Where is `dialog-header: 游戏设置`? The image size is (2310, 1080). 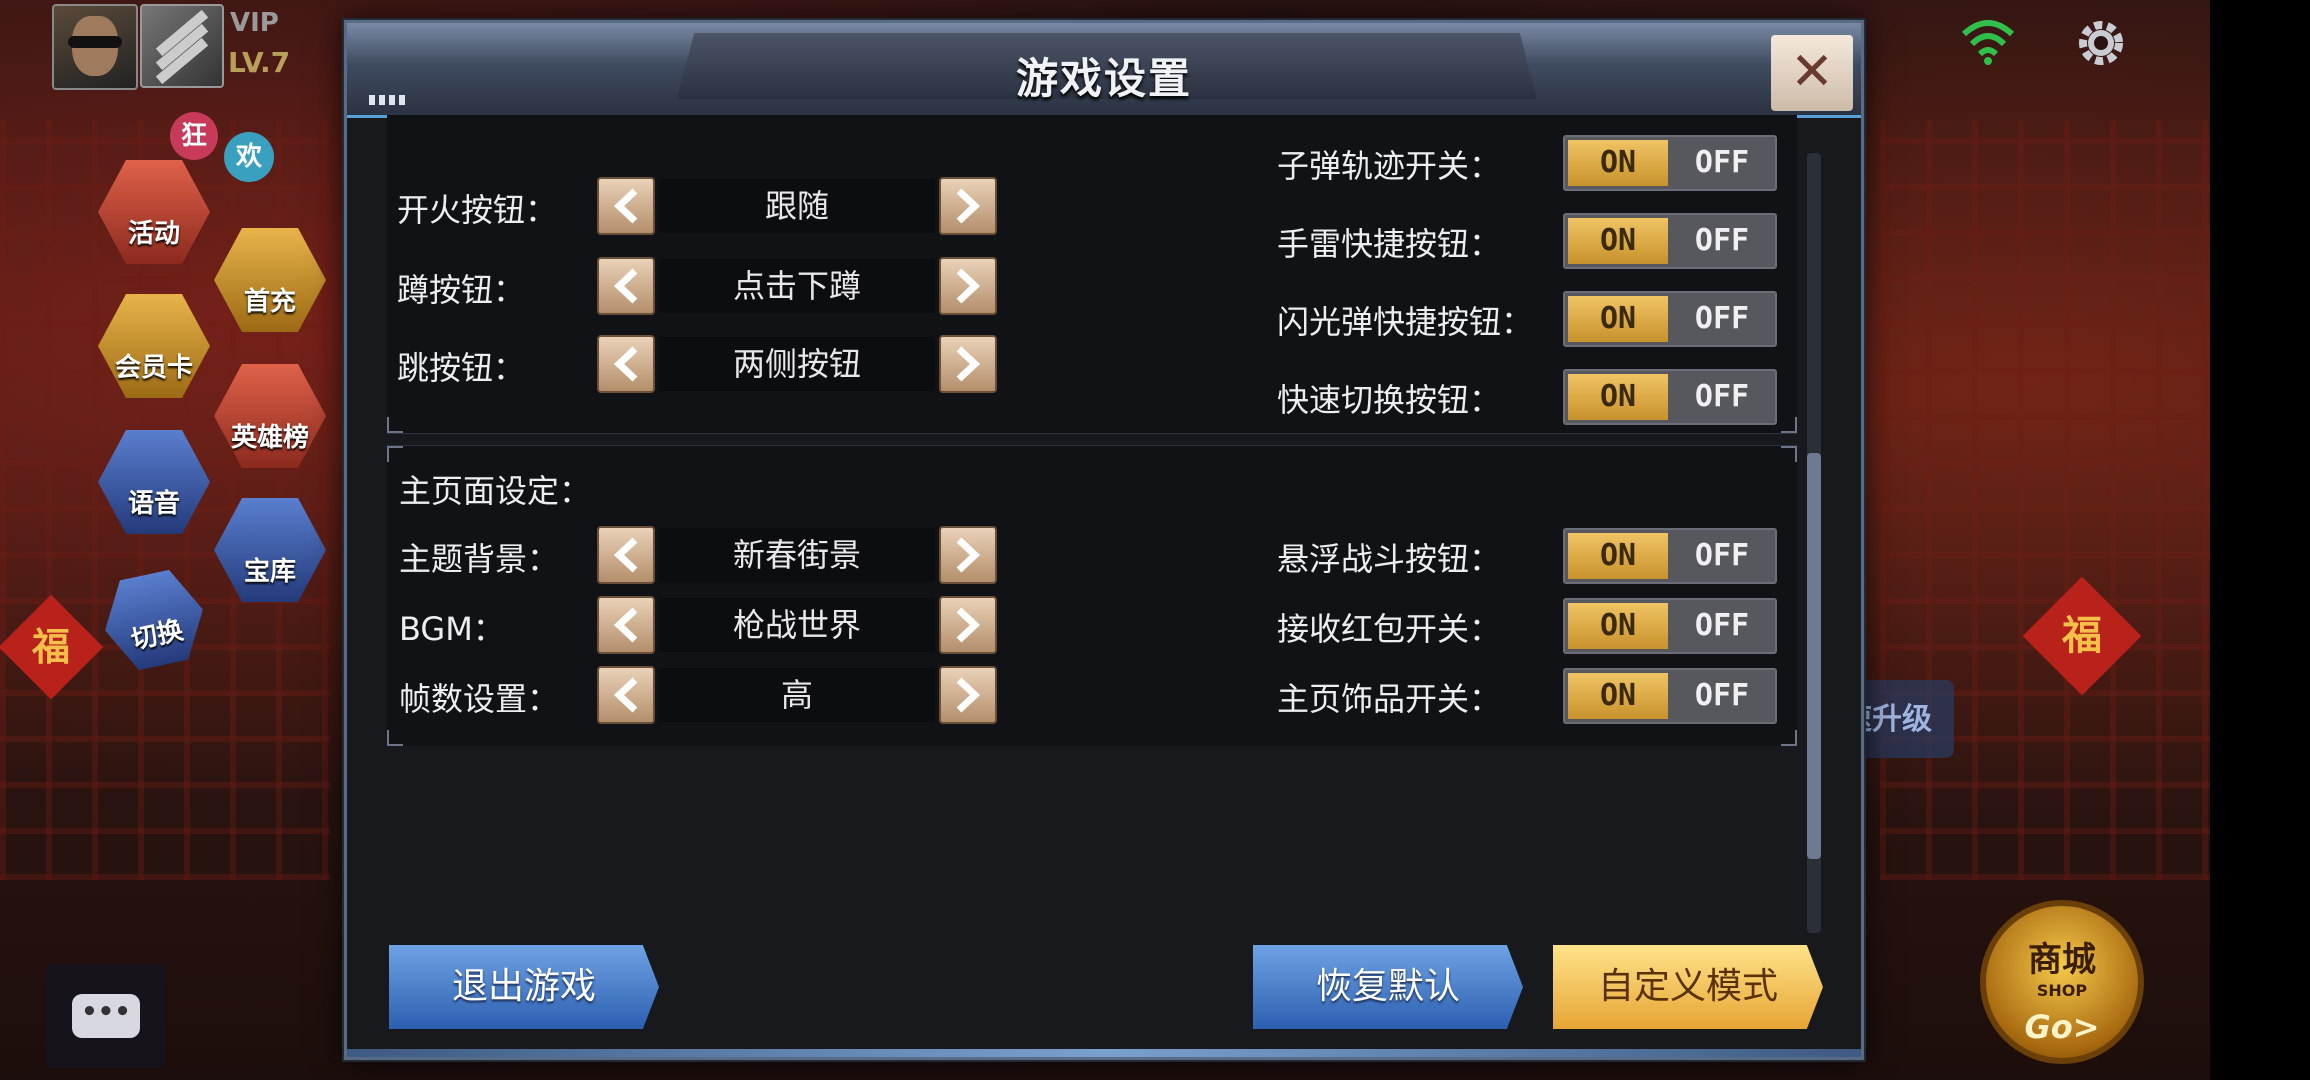 dialog-header: 游戏设置 is located at coordinates (1104, 70).